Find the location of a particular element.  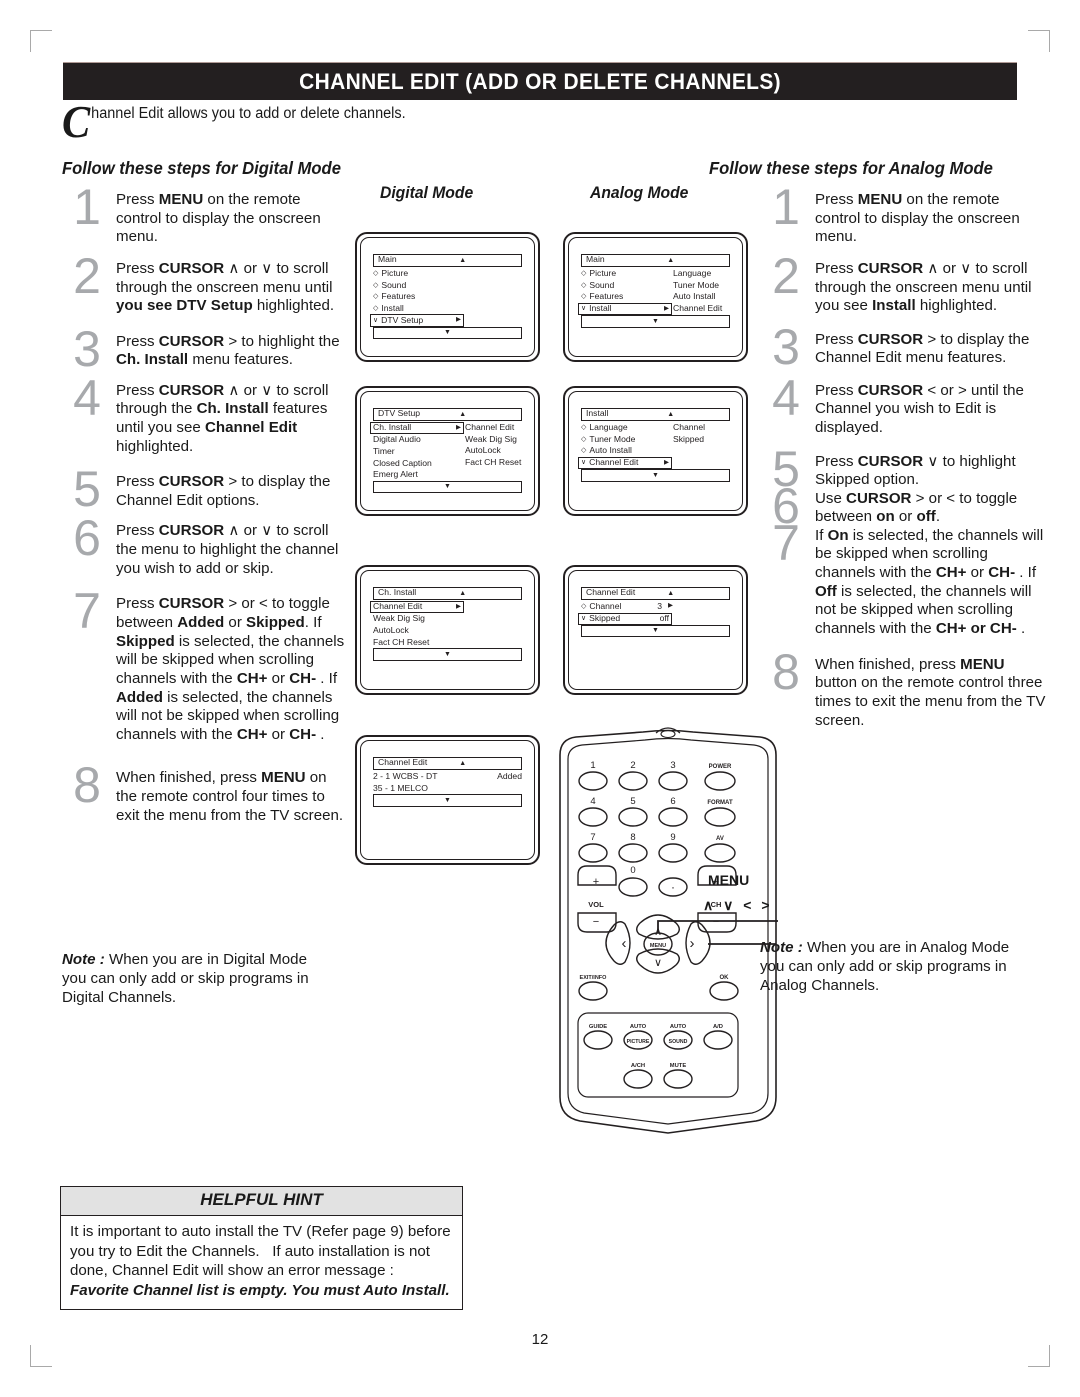

crop-mark-bottom-right is located at coordinates (1039, 1356).